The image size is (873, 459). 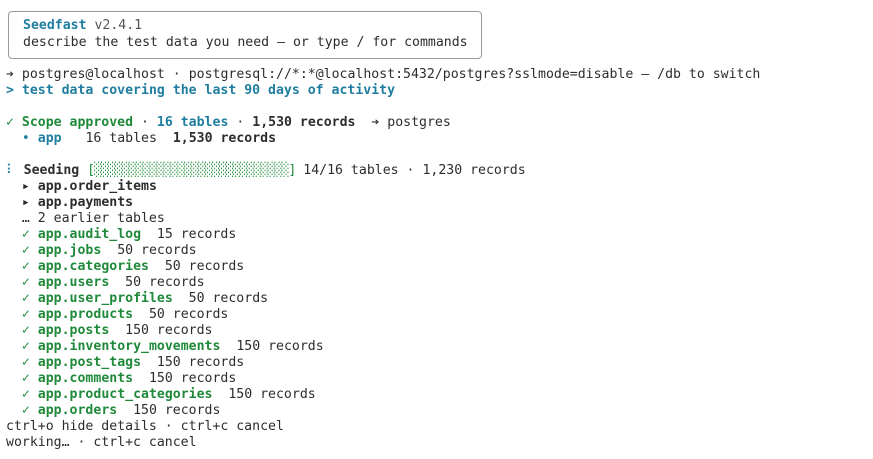 What do you see at coordinates (224, 138) in the screenshot?
I see `schema-records: 1,530 records` at bounding box center [224, 138].